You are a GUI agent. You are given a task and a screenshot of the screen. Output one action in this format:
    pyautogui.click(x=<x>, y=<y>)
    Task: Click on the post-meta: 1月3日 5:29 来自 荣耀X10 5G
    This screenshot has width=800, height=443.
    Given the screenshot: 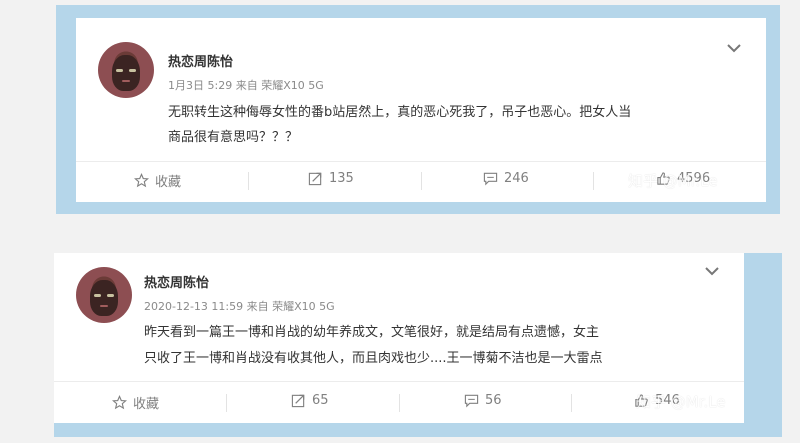 What is the action you would take?
    pyautogui.click(x=246, y=85)
    